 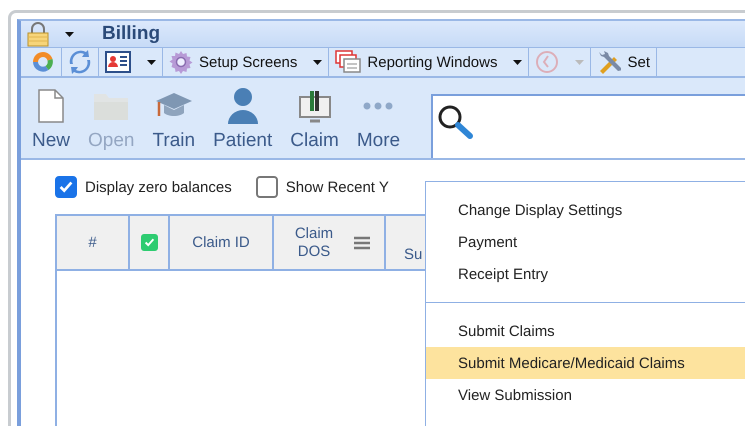 What do you see at coordinates (585, 331) in the screenshot?
I see `menu-item: Submit Claims` at bounding box center [585, 331].